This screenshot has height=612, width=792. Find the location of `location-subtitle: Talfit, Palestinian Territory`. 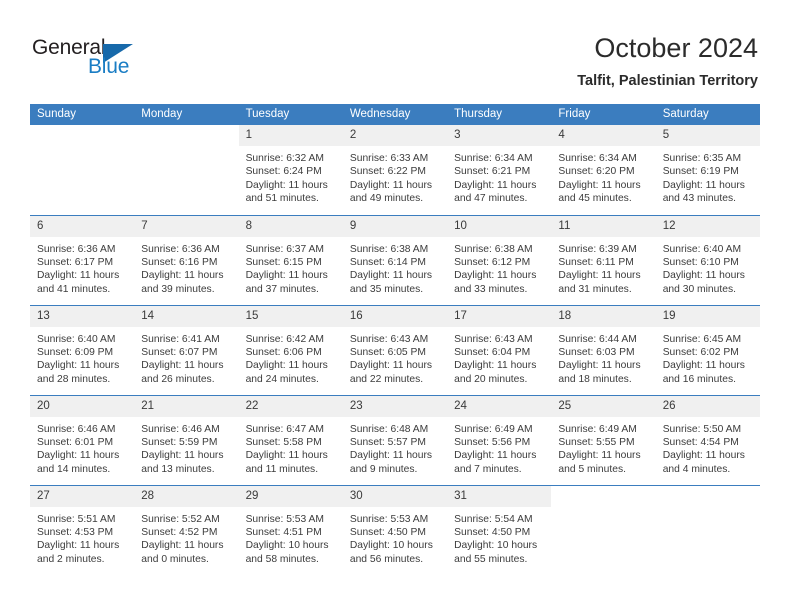

location-subtitle: Talfit, Palestinian Territory is located at coordinates (667, 81).